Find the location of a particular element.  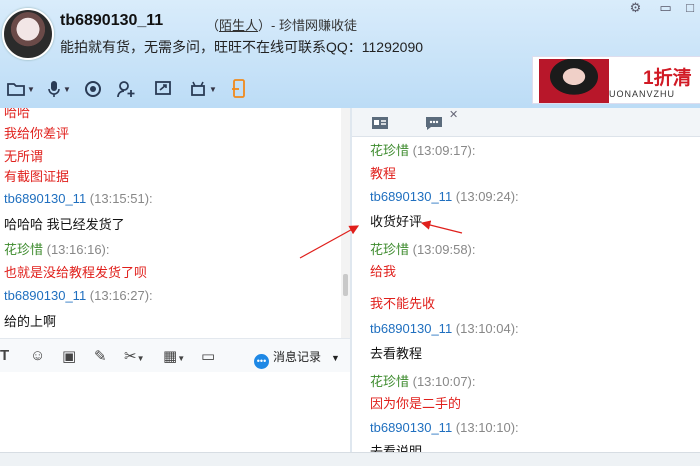

history-button: ••• 消息记录 ▼ is located at coordinates (297, 358).